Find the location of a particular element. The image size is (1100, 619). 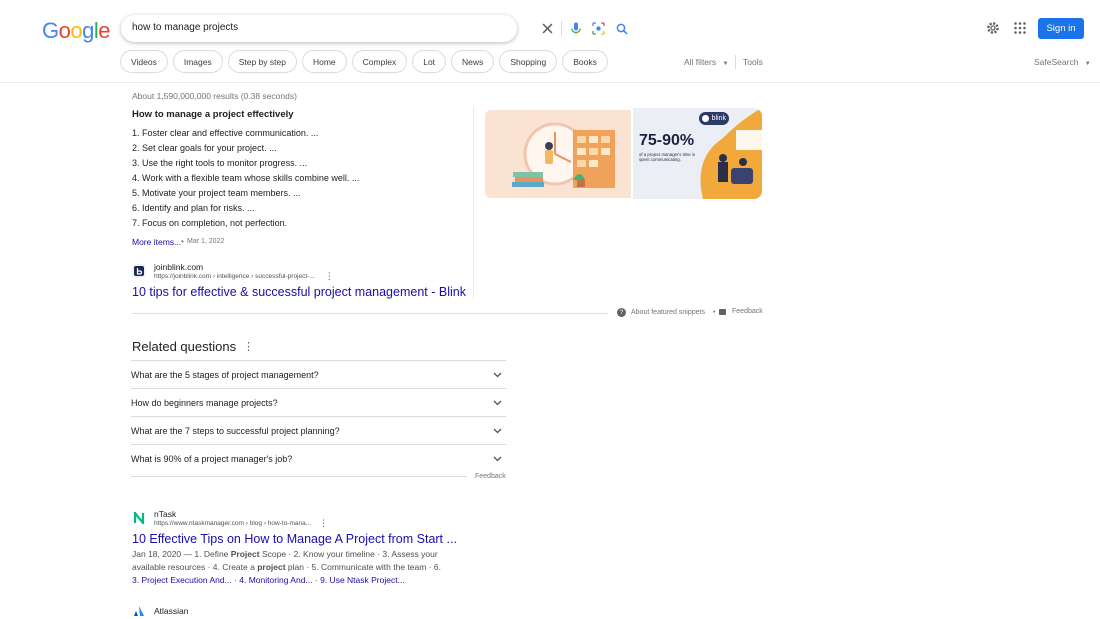

search-box: how to manage projects is located at coordinates (374, 28).